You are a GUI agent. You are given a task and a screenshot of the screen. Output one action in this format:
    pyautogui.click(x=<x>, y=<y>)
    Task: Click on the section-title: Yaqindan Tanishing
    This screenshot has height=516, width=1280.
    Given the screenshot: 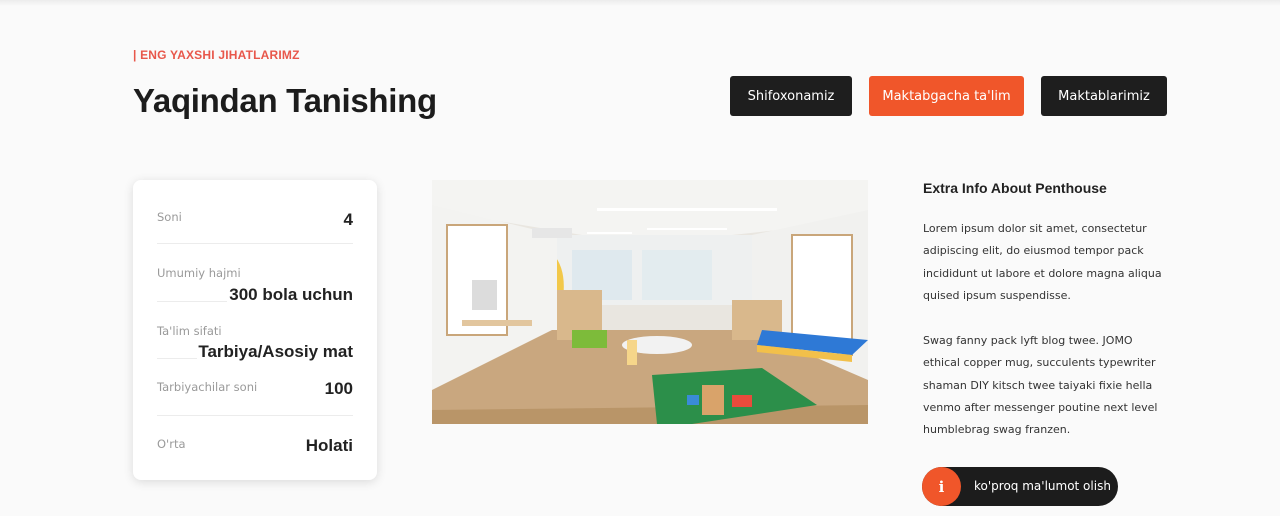 What is the action you would take?
    pyautogui.click(x=285, y=100)
    